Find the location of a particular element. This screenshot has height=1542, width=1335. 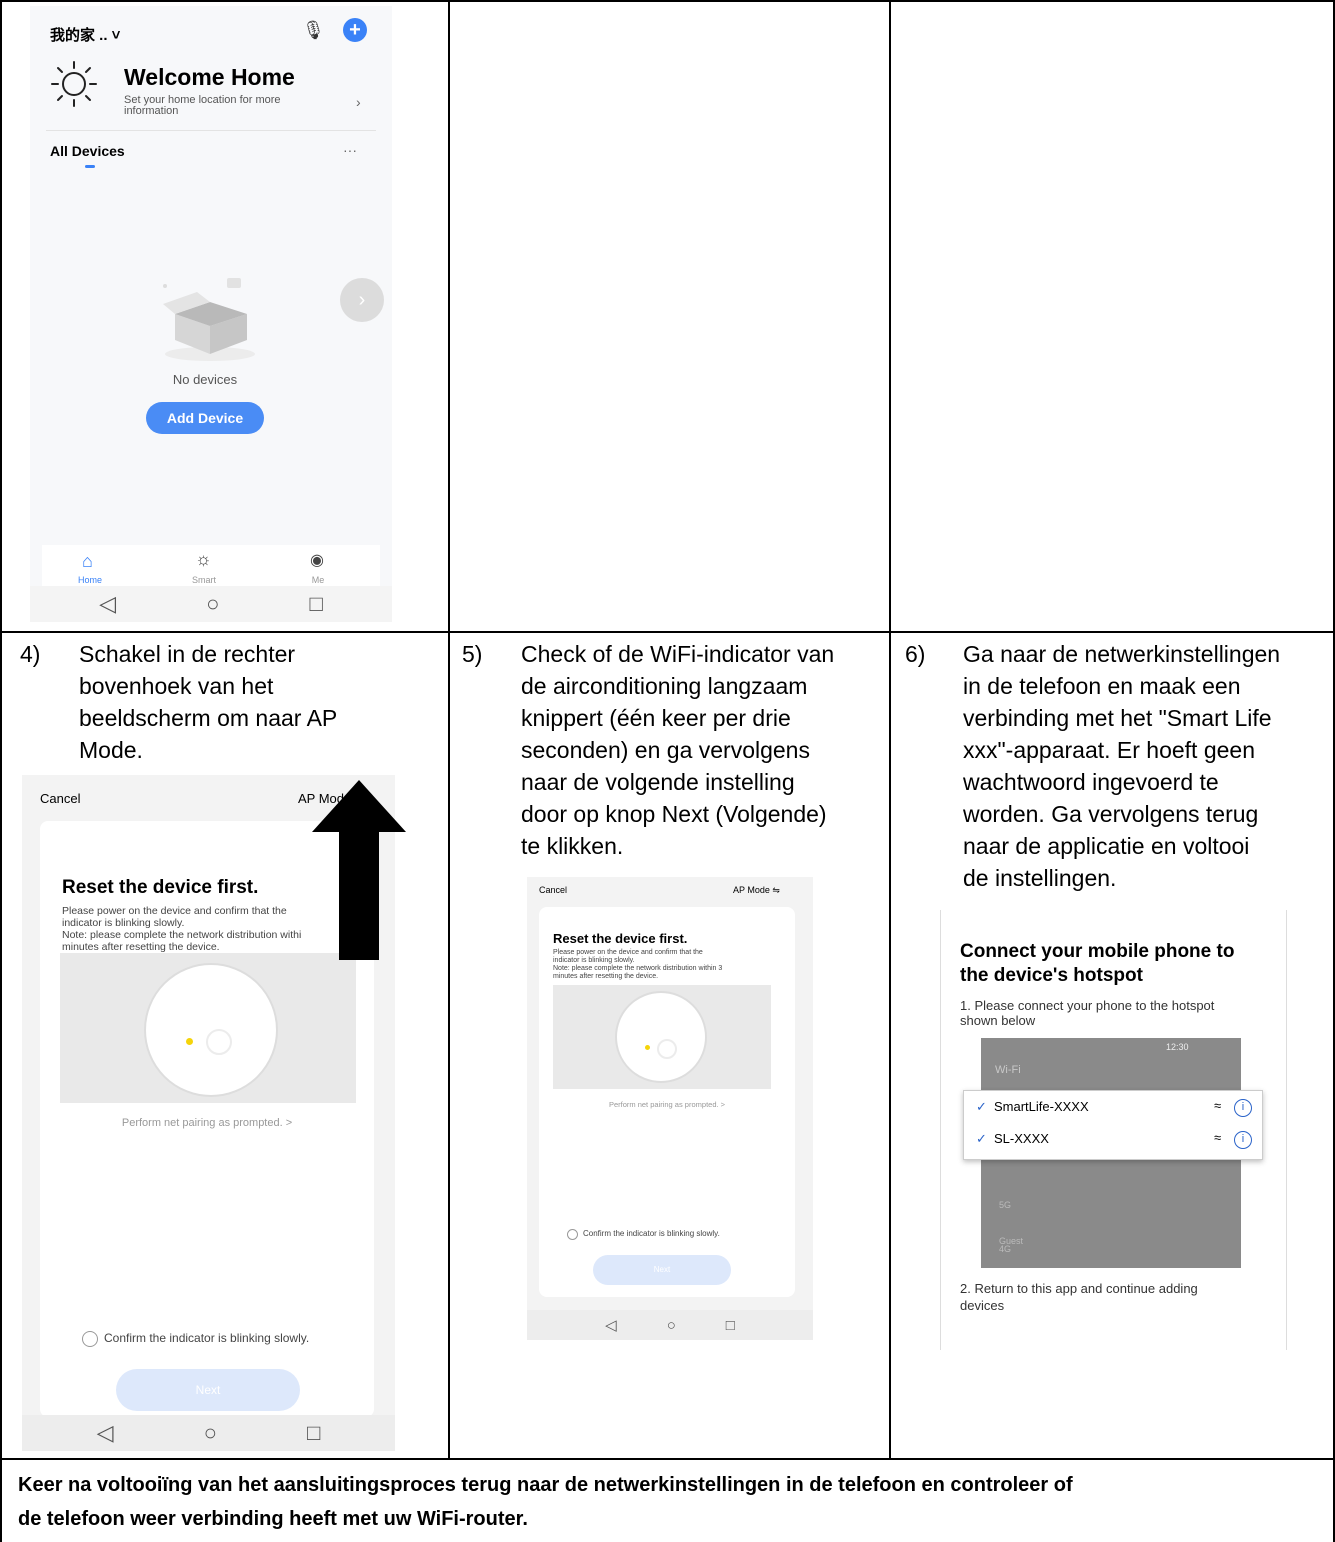

wifi-selected-list: ✓ SmartLife-XXXX ≈ i ✓ SL-XXXX ≈ i is located at coordinates (1113, 1125).